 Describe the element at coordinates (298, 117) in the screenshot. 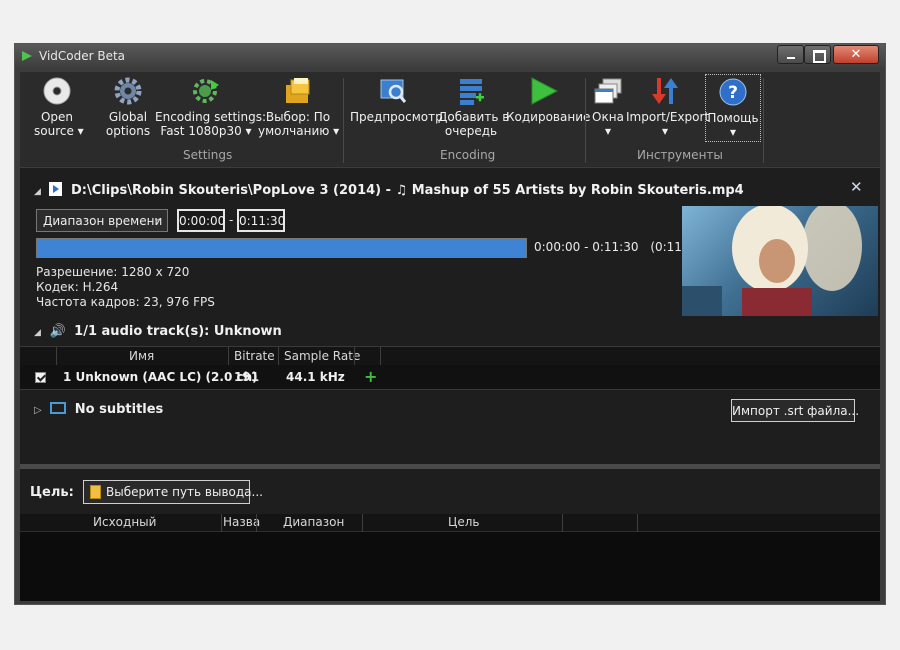

I see `picker-label: Выбор: По` at that location.